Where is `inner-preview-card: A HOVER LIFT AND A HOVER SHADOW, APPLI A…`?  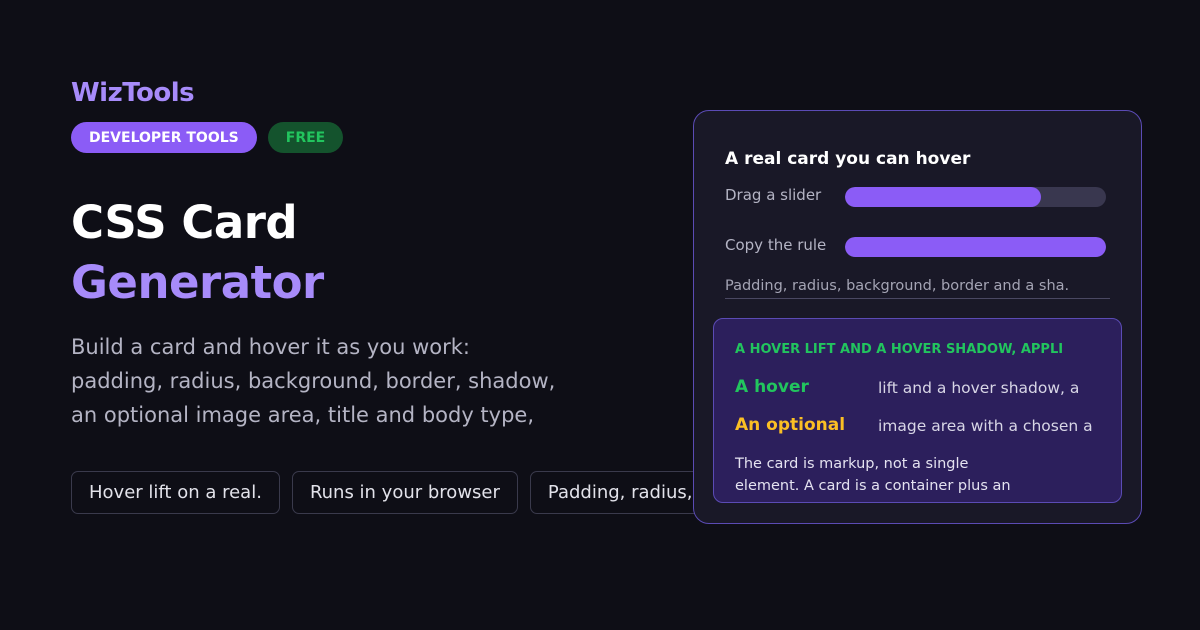 inner-preview-card: A HOVER LIFT AND A HOVER SHADOW, APPLI A… is located at coordinates (917, 410).